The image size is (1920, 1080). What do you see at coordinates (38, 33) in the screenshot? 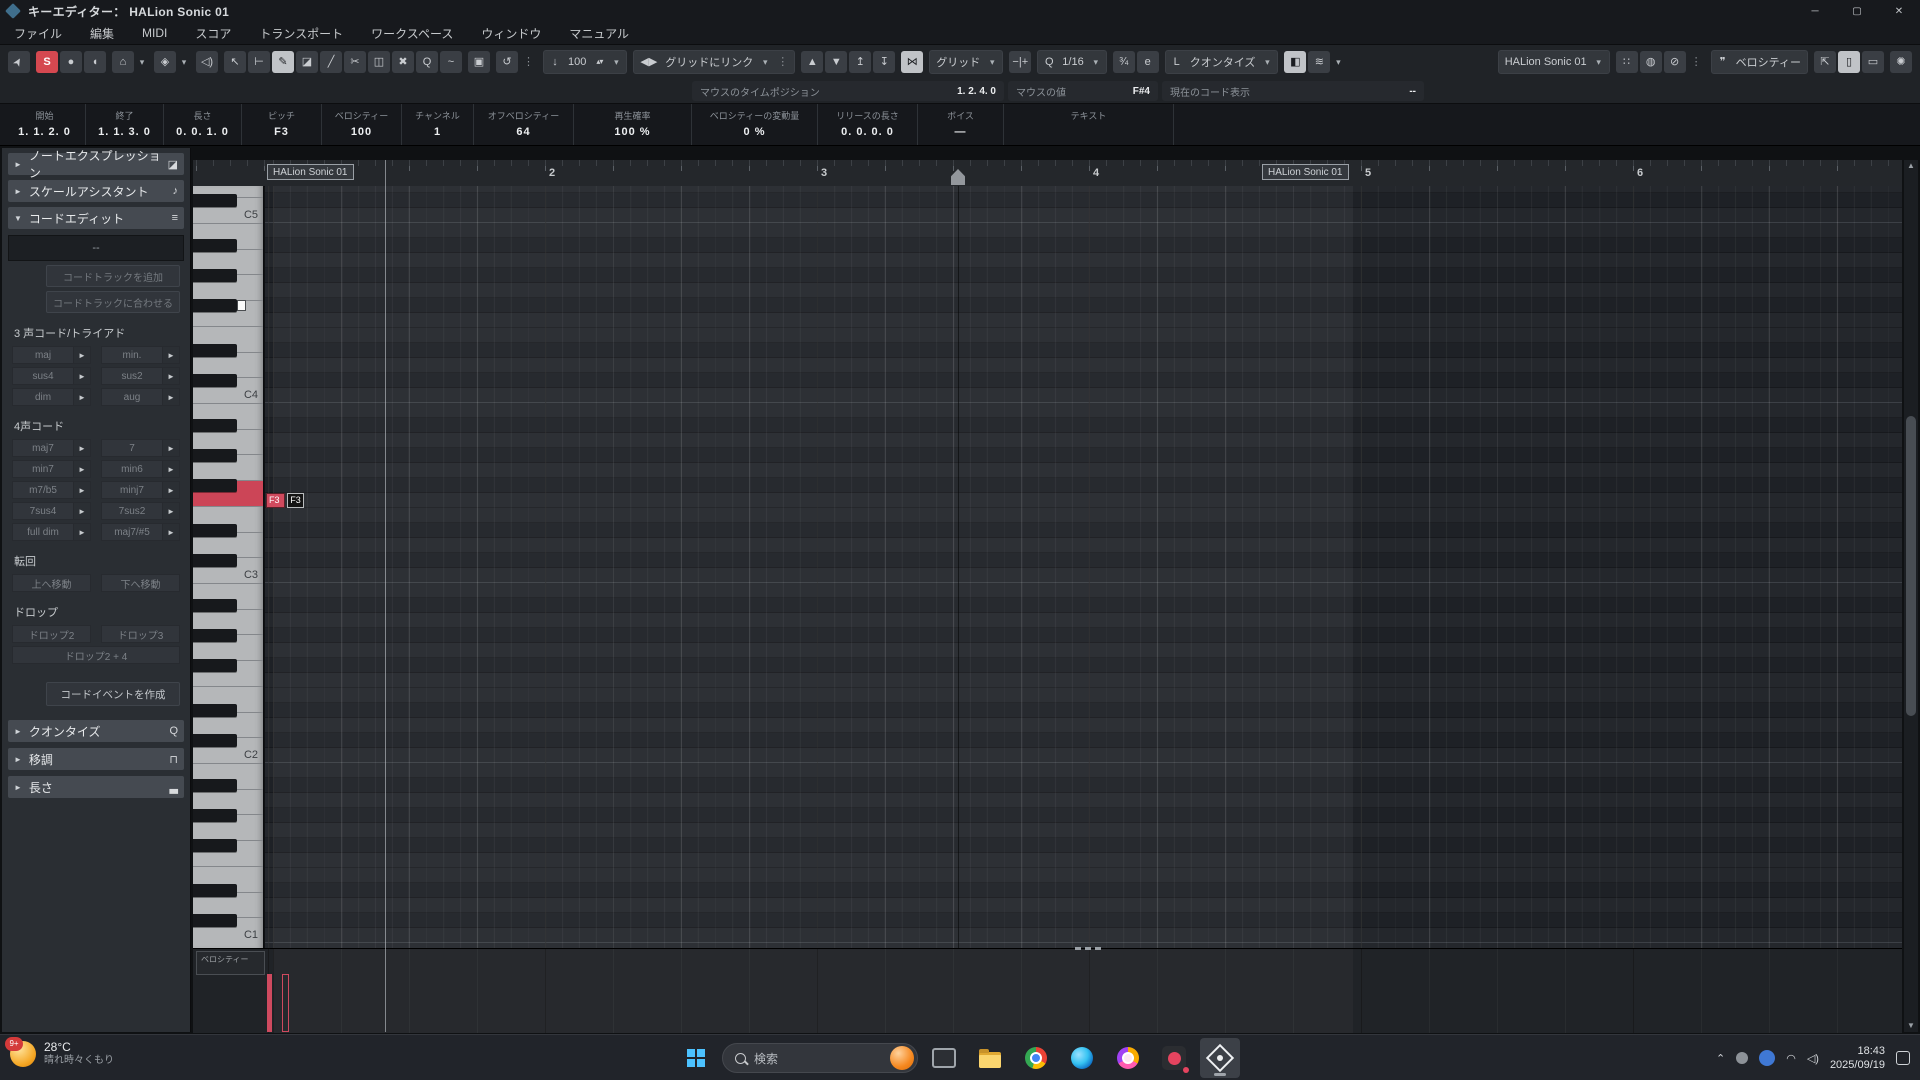
I see `menu-item-1: ファイル` at bounding box center [38, 33].